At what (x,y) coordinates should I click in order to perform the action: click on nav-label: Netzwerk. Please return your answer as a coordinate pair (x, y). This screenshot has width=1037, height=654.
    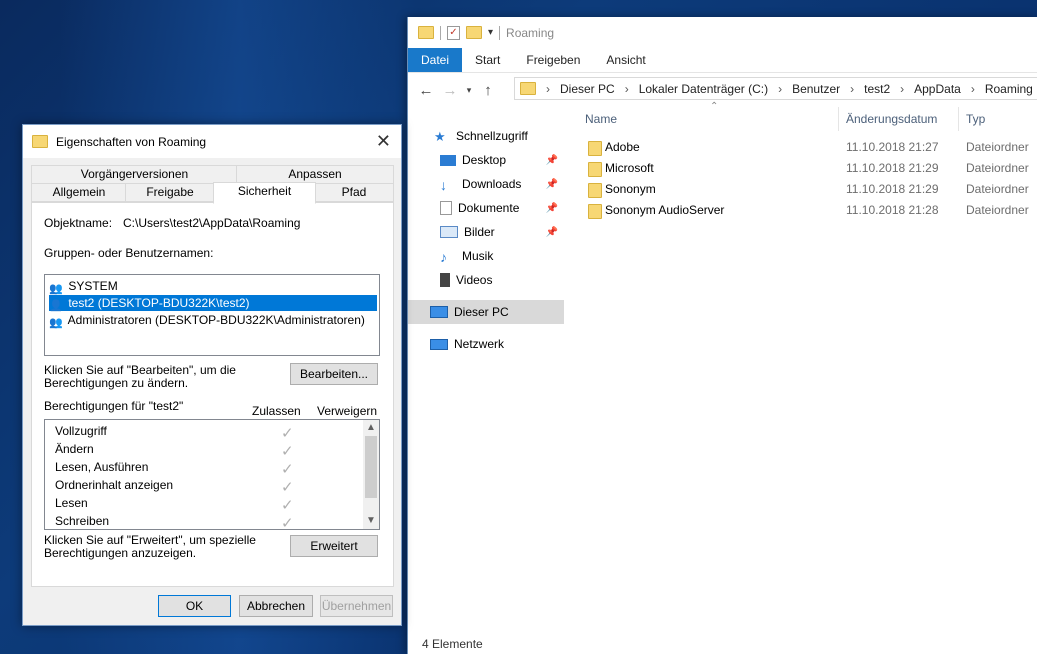
    Looking at the image, I should click on (479, 344).